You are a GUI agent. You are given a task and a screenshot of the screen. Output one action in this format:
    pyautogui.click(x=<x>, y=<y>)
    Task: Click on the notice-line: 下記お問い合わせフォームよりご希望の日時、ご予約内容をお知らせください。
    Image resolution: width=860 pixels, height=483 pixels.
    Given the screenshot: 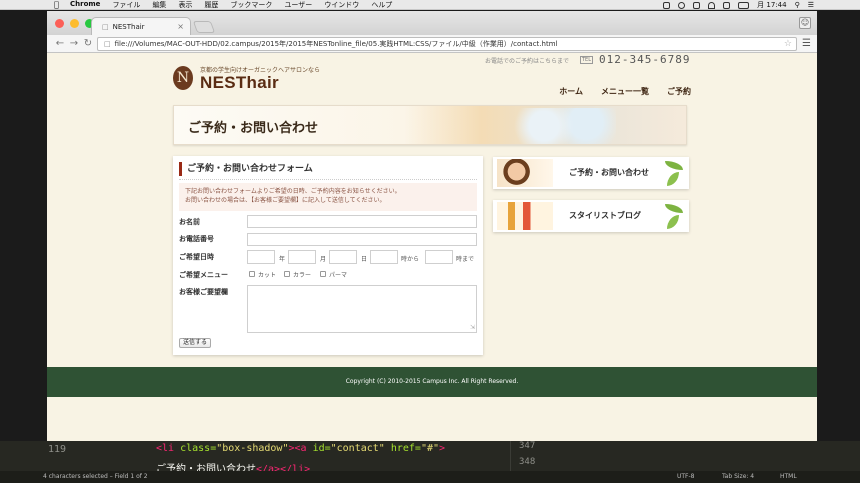 What is the action you would take?
    pyautogui.click(x=293, y=191)
    